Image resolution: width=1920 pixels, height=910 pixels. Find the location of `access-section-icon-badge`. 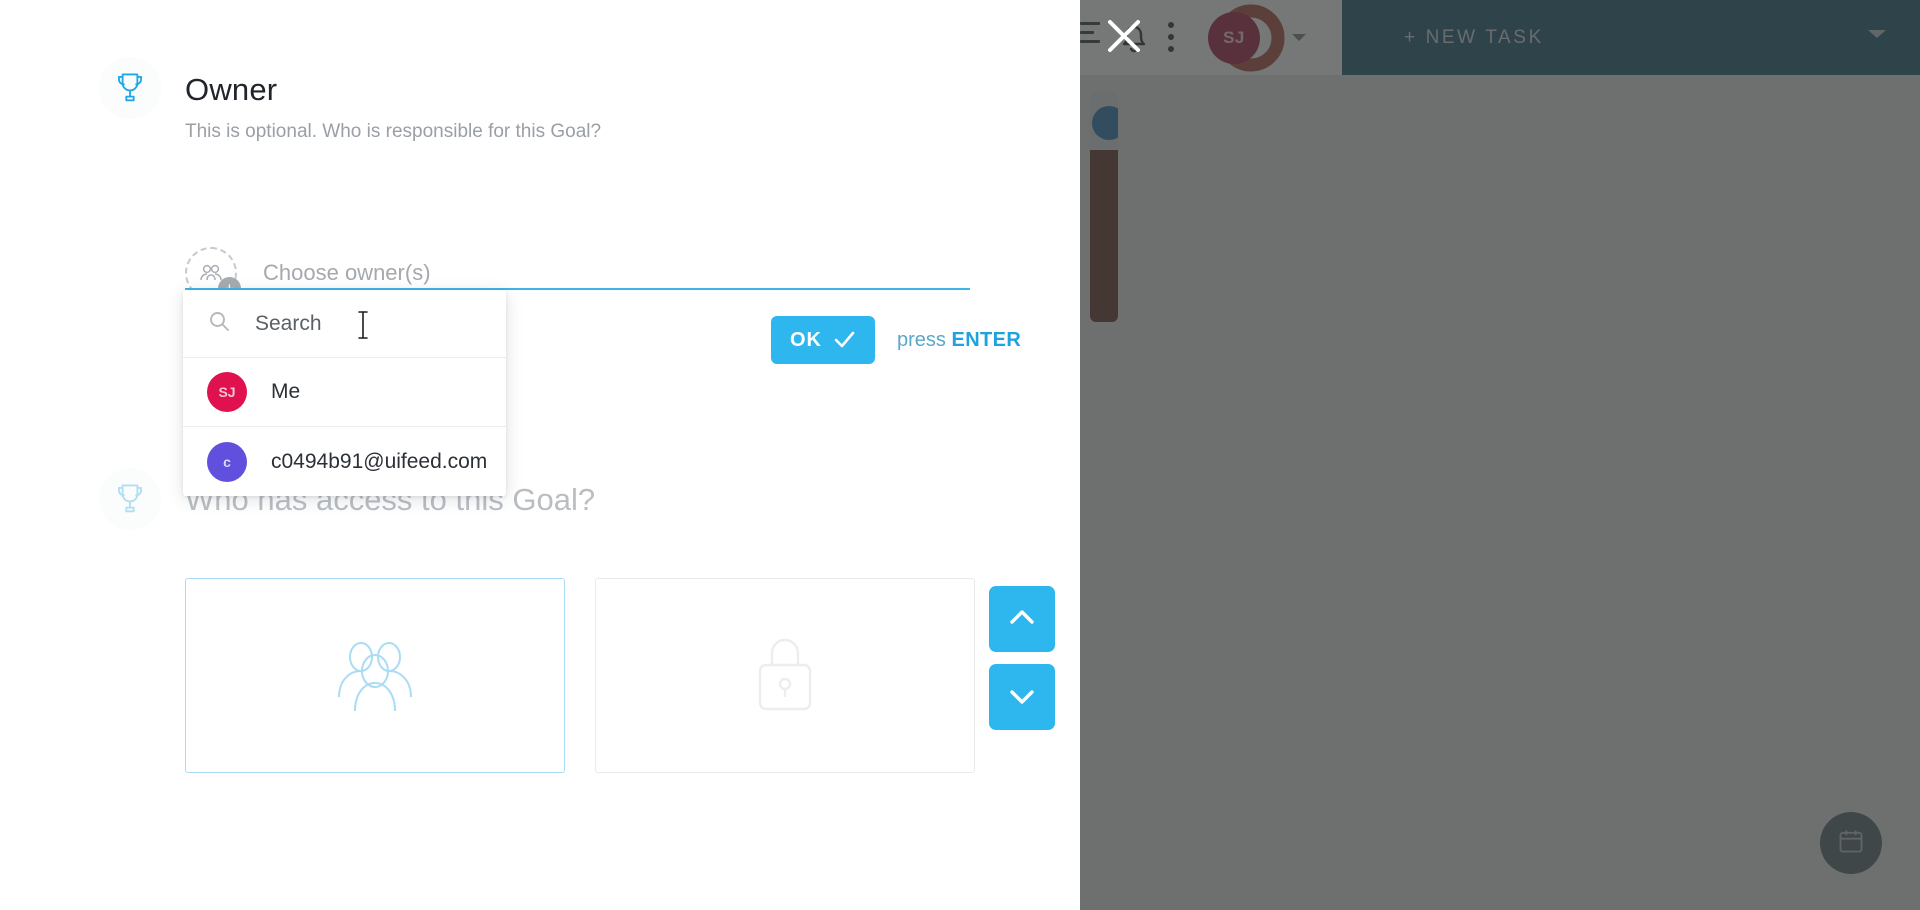

access-section-icon-badge is located at coordinates (130, 499).